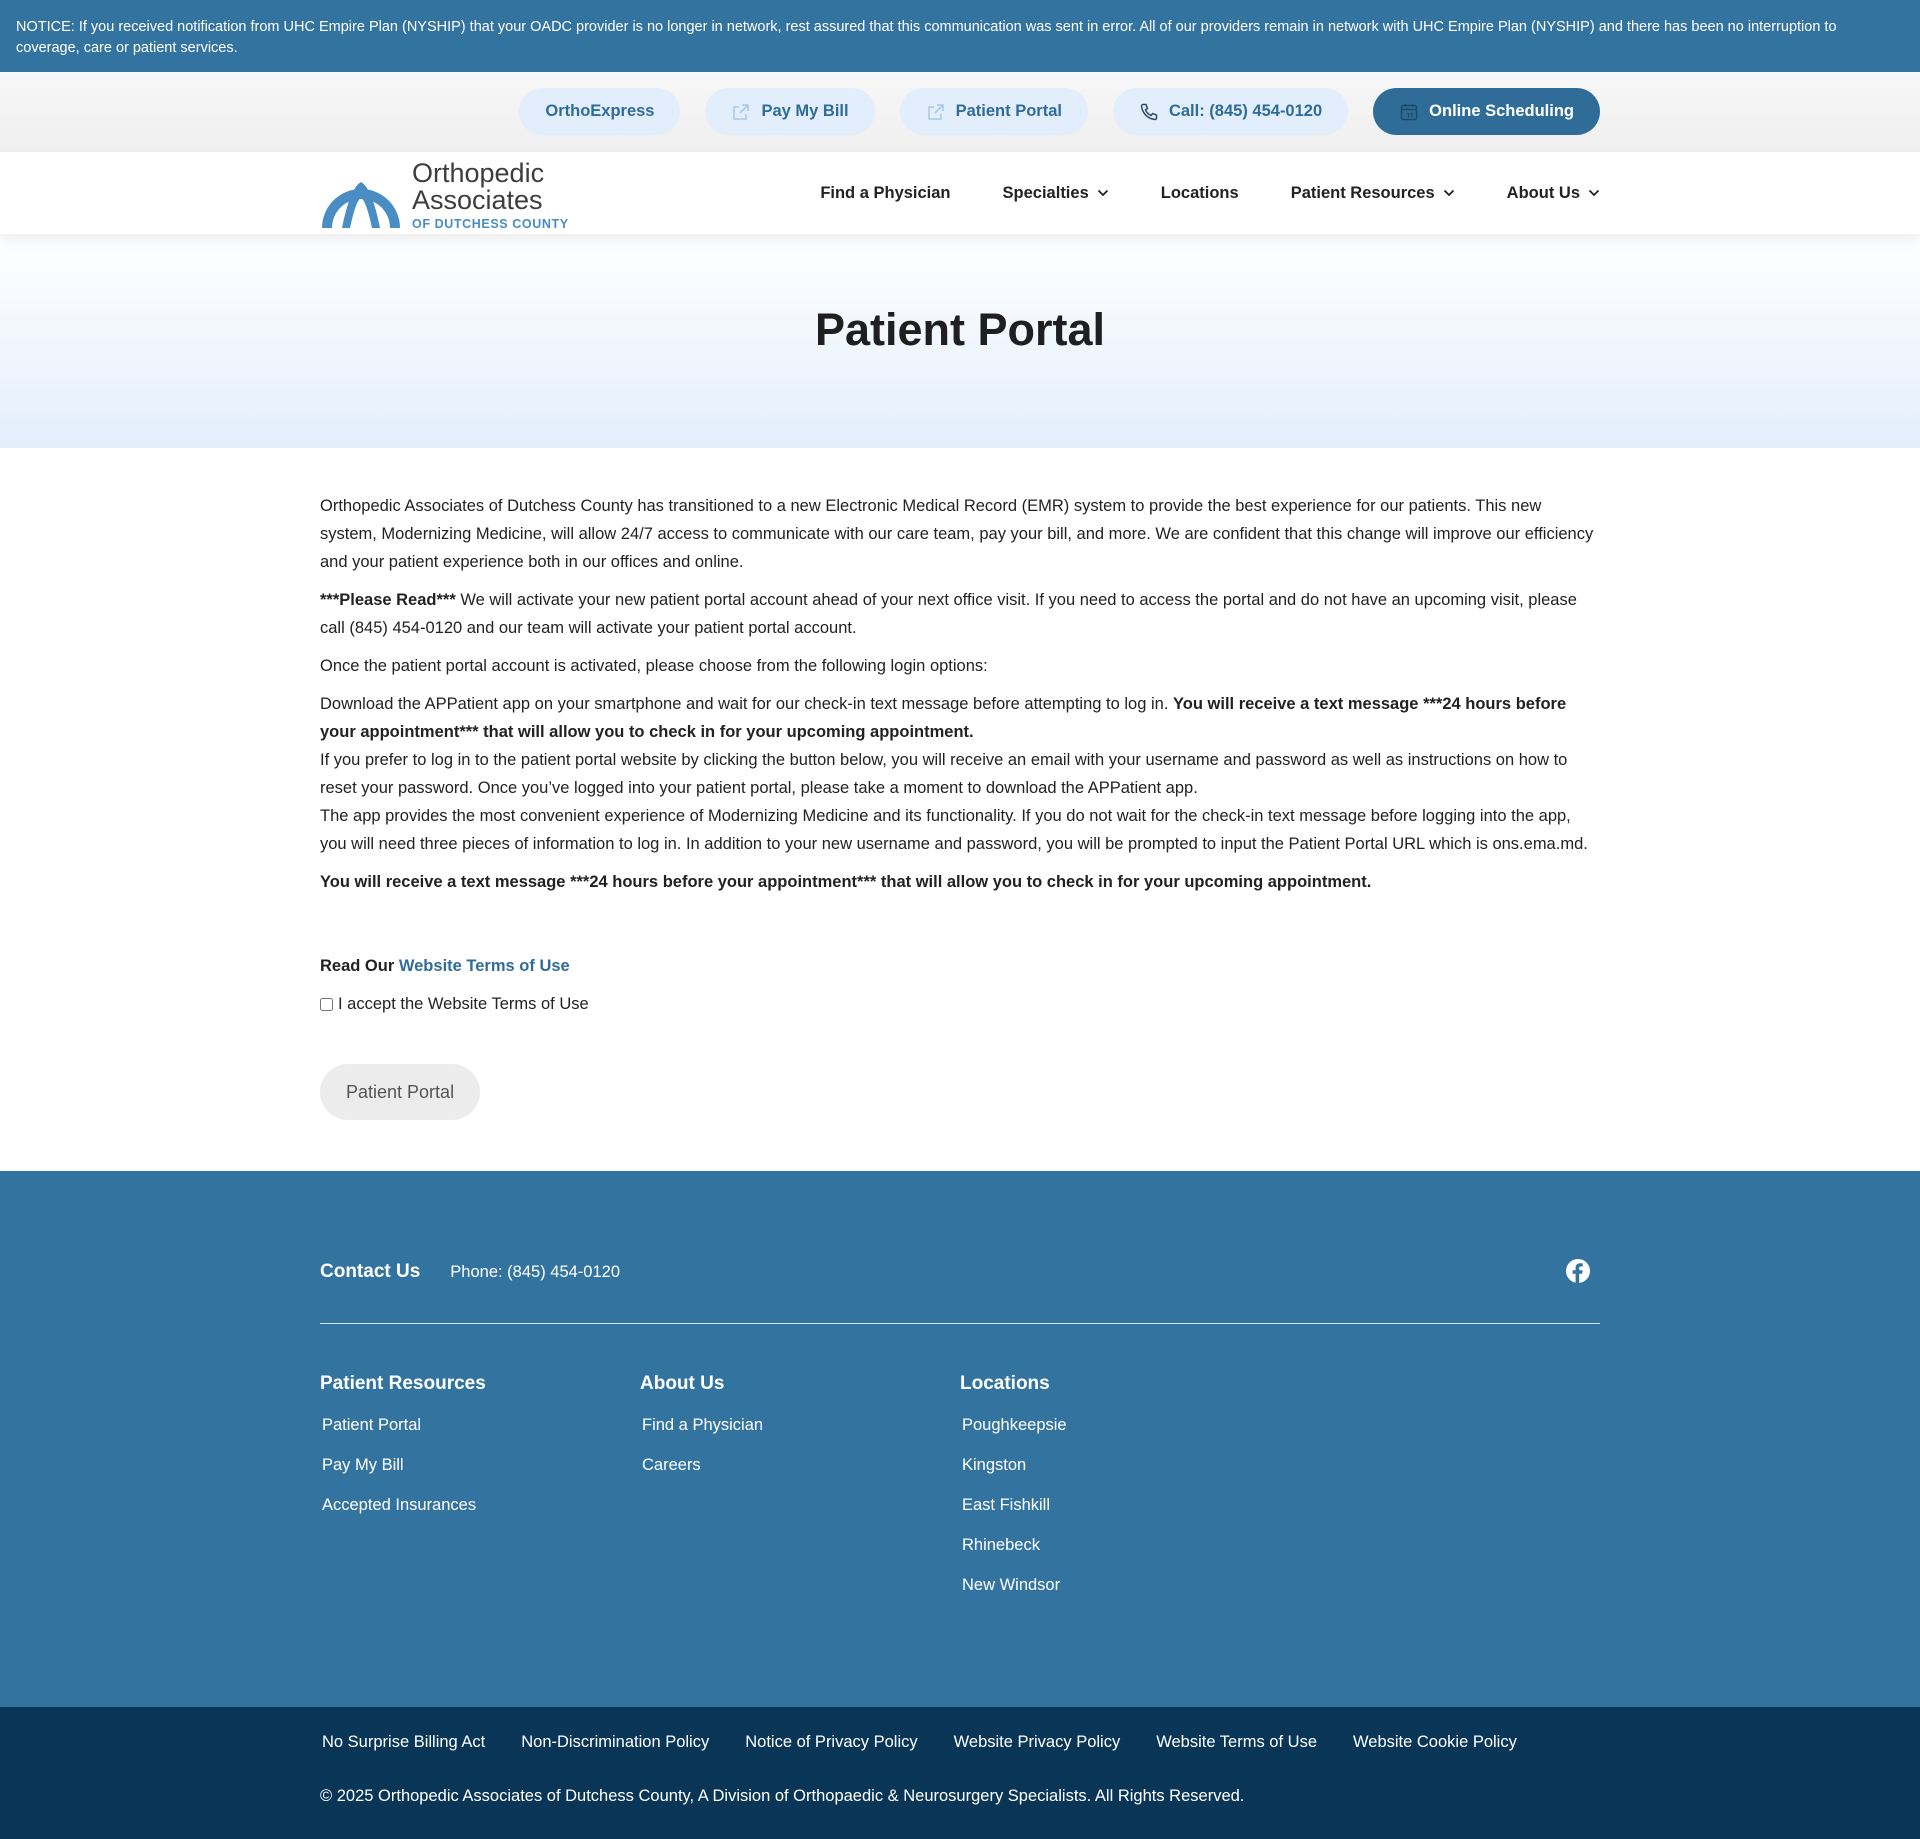 This screenshot has width=1920, height=1839. What do you see at coordinates (682, 1383) in the screenshot?
I see `footer-col-title: About Us` at bounding box center [682, 1383].